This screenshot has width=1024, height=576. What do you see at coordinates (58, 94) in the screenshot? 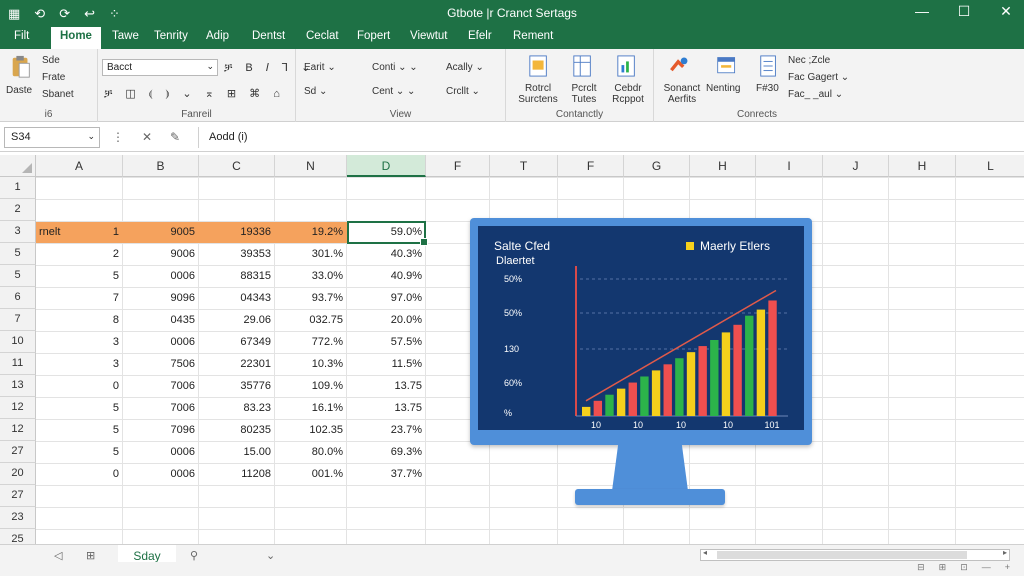
I see `format-painter-button: Sbanet` at bounding box center [58, 94].